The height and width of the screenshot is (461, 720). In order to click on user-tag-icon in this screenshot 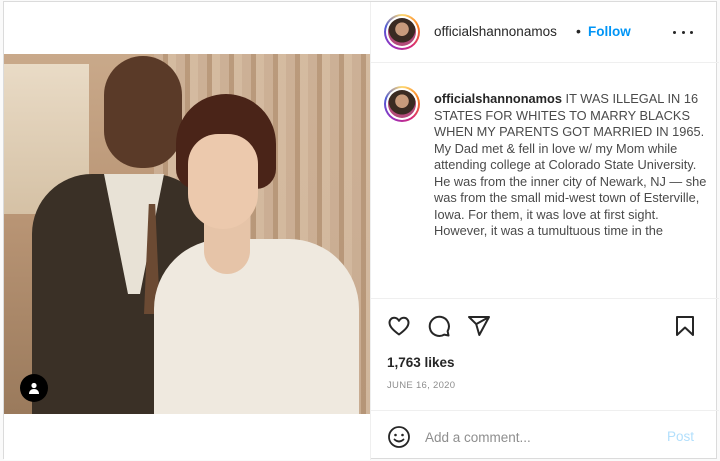, I will do `click(34, 388)`.